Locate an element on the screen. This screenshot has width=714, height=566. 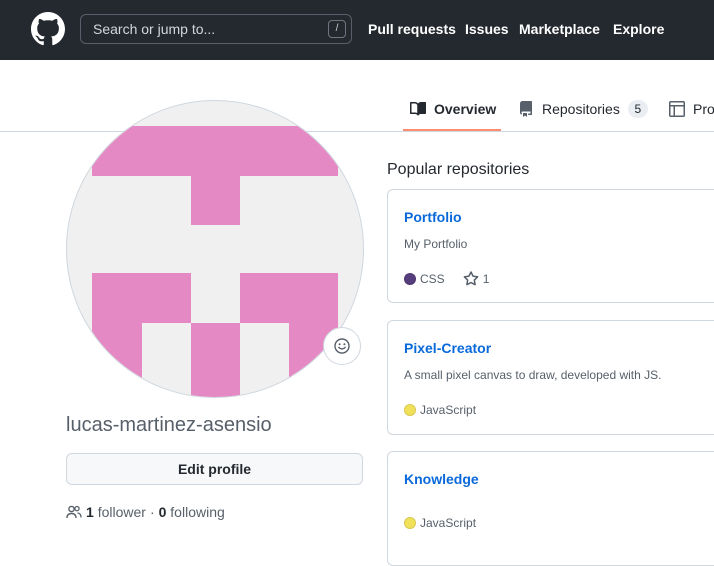
edit-profile-button: Edit profile is located at coordinates (214, 469).